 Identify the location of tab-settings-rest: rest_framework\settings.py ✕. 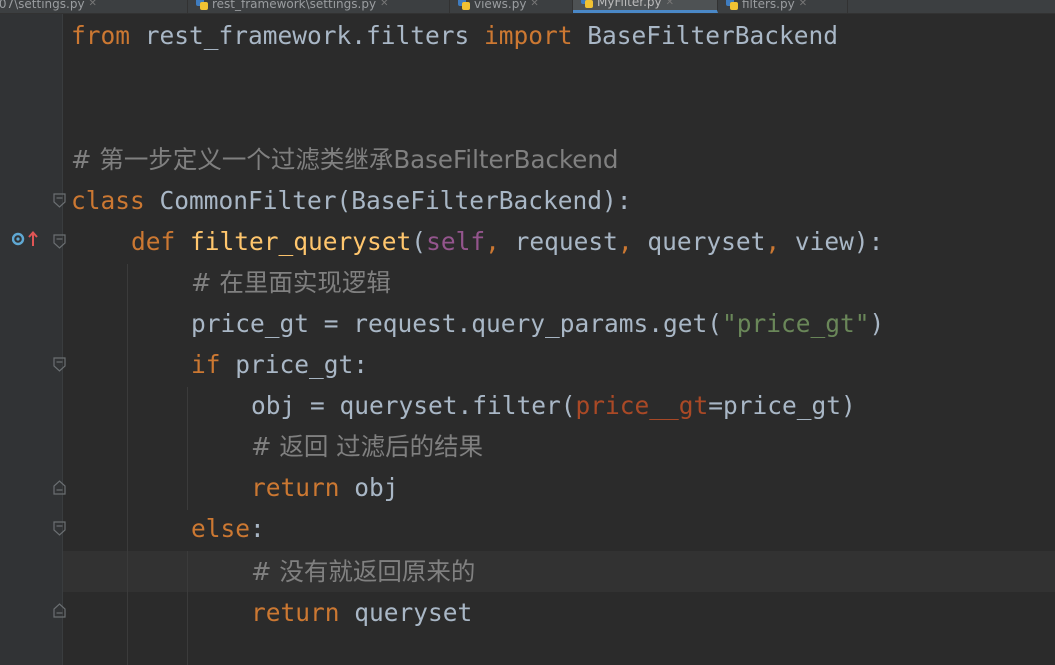
(319, 6).